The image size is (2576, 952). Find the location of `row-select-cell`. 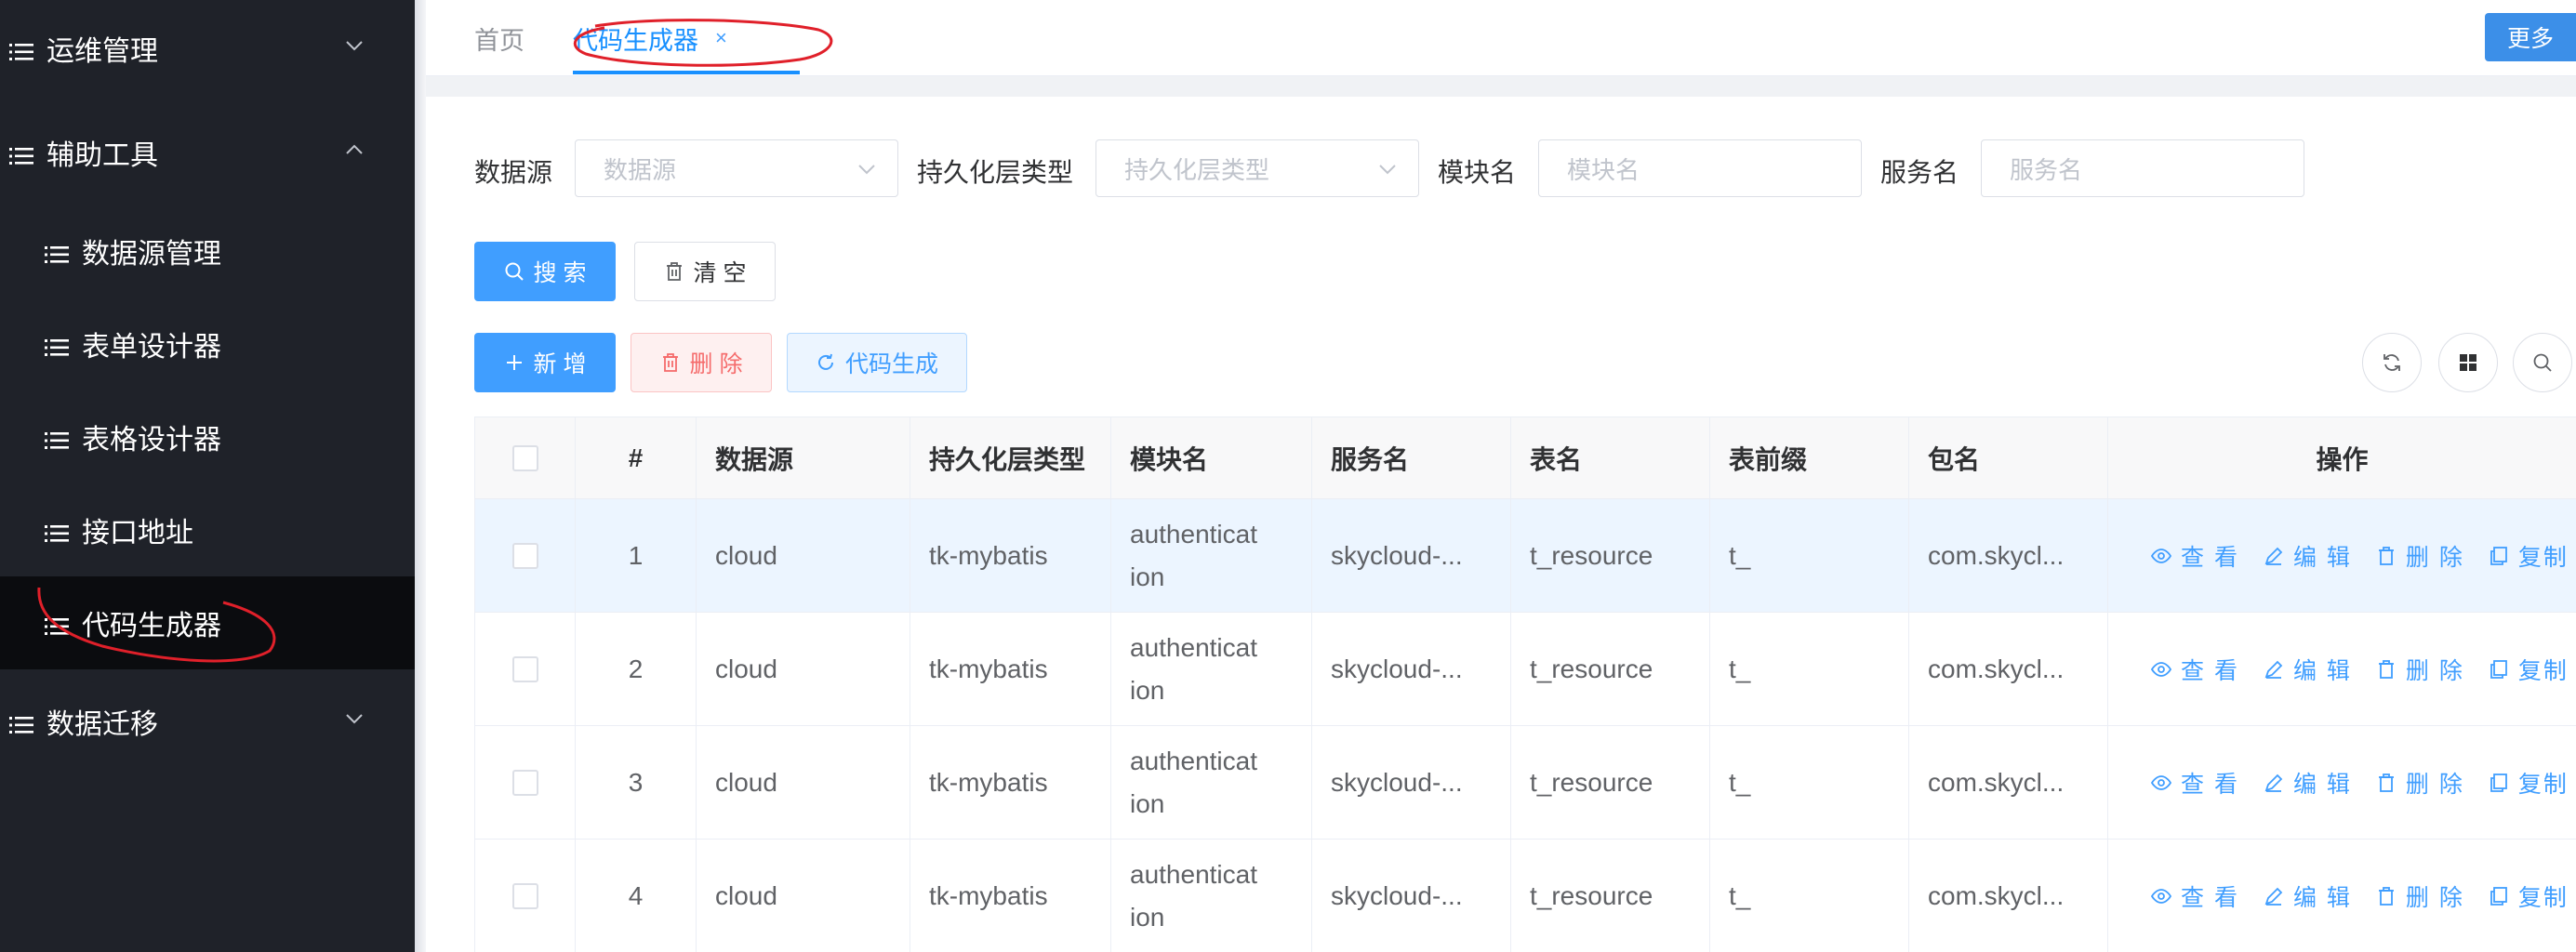

row-select-cell is located at coordinates (525, 669).